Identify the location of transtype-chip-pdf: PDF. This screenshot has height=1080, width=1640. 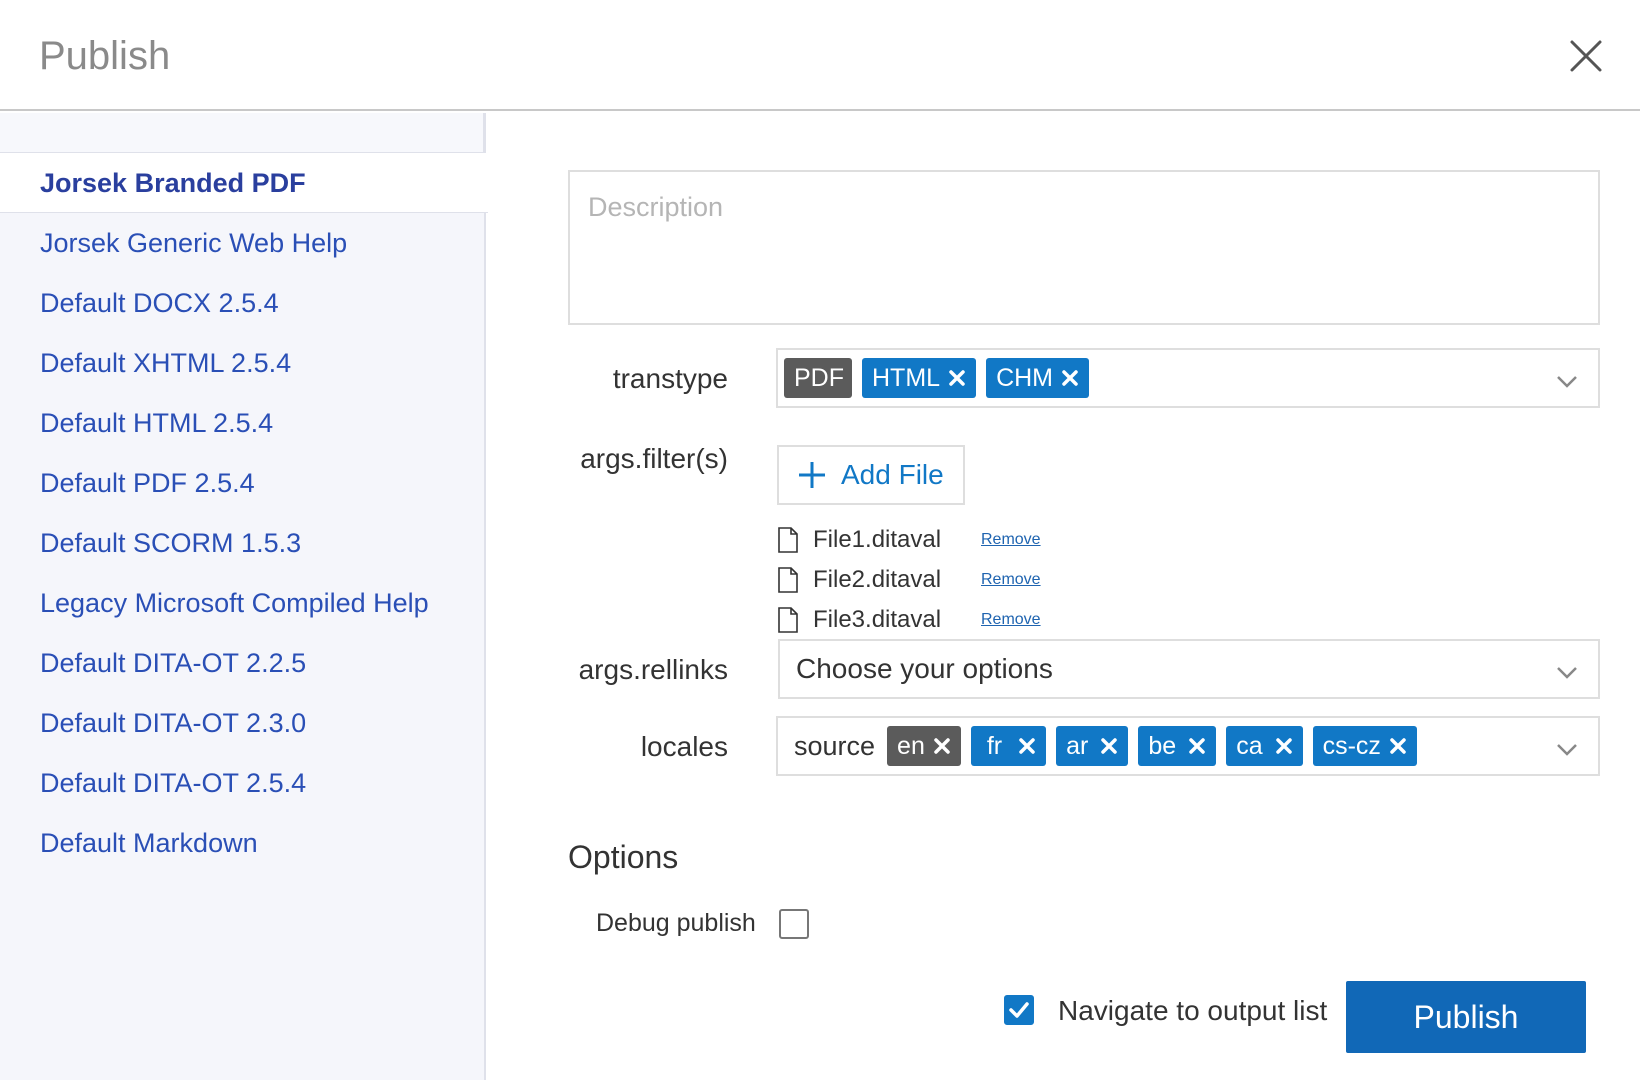
(818, 378).